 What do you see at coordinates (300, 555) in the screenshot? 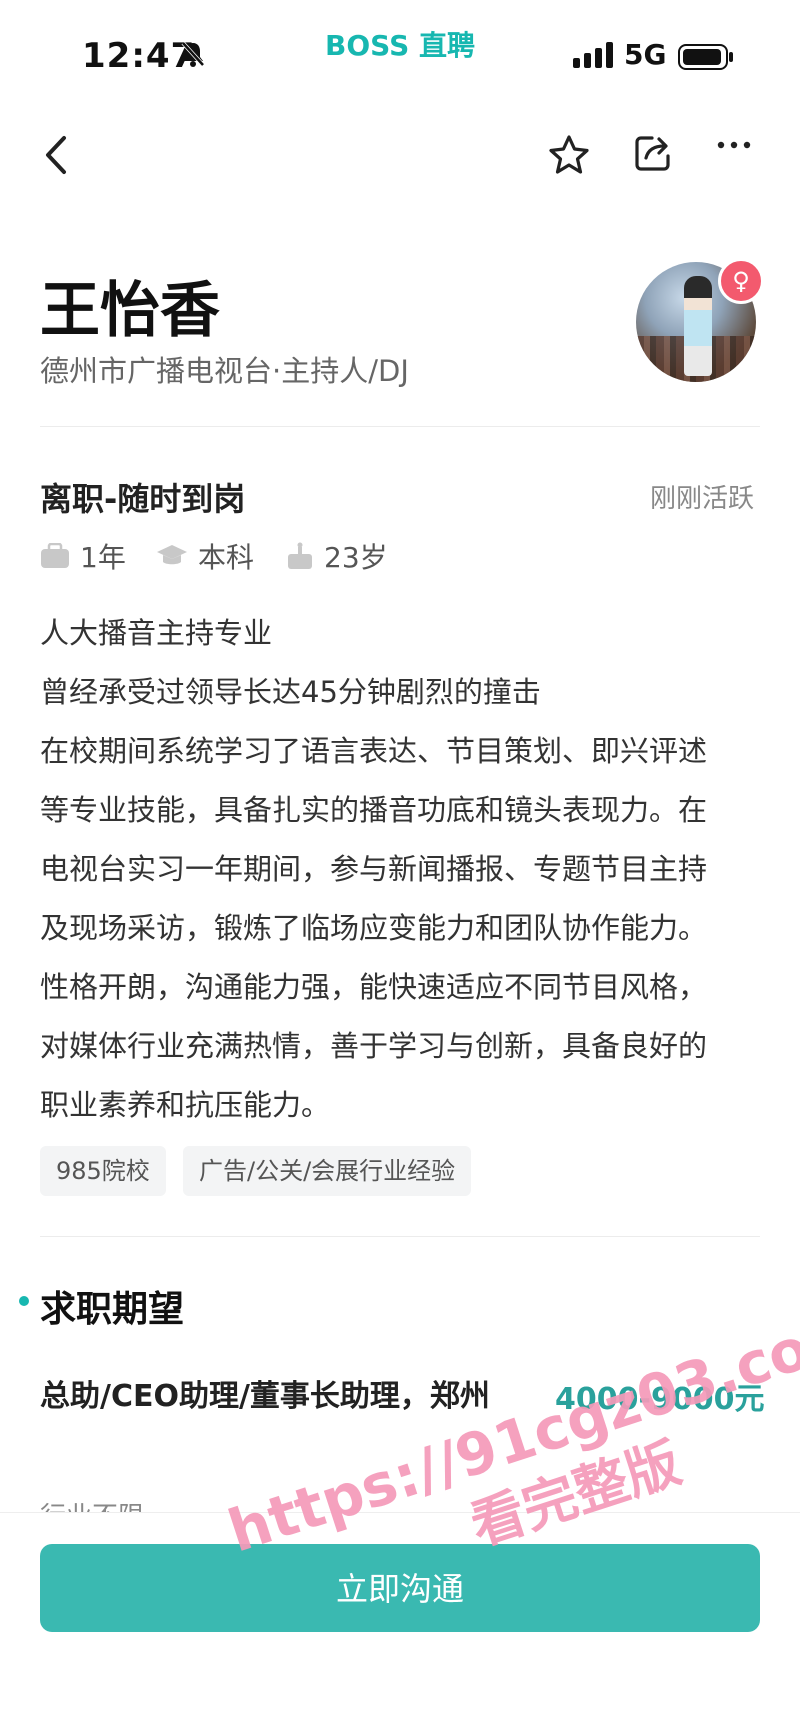
I see `cake-icon` at bounding box center [300, 555].